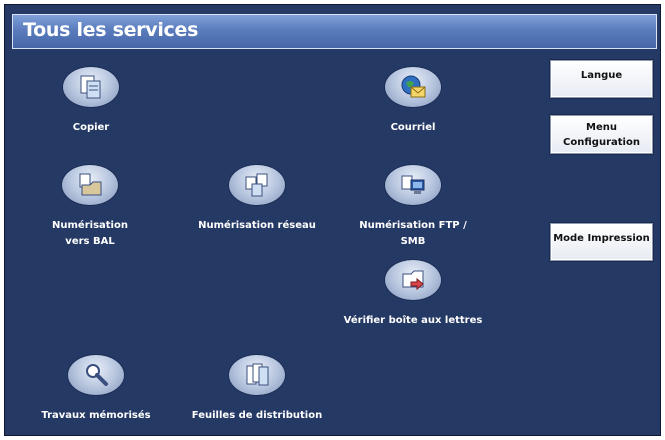 The width and height of the screenshot is (665, 440). I want to click on service-stored-jobs: Travaux mémorisés, so click(96, 390).